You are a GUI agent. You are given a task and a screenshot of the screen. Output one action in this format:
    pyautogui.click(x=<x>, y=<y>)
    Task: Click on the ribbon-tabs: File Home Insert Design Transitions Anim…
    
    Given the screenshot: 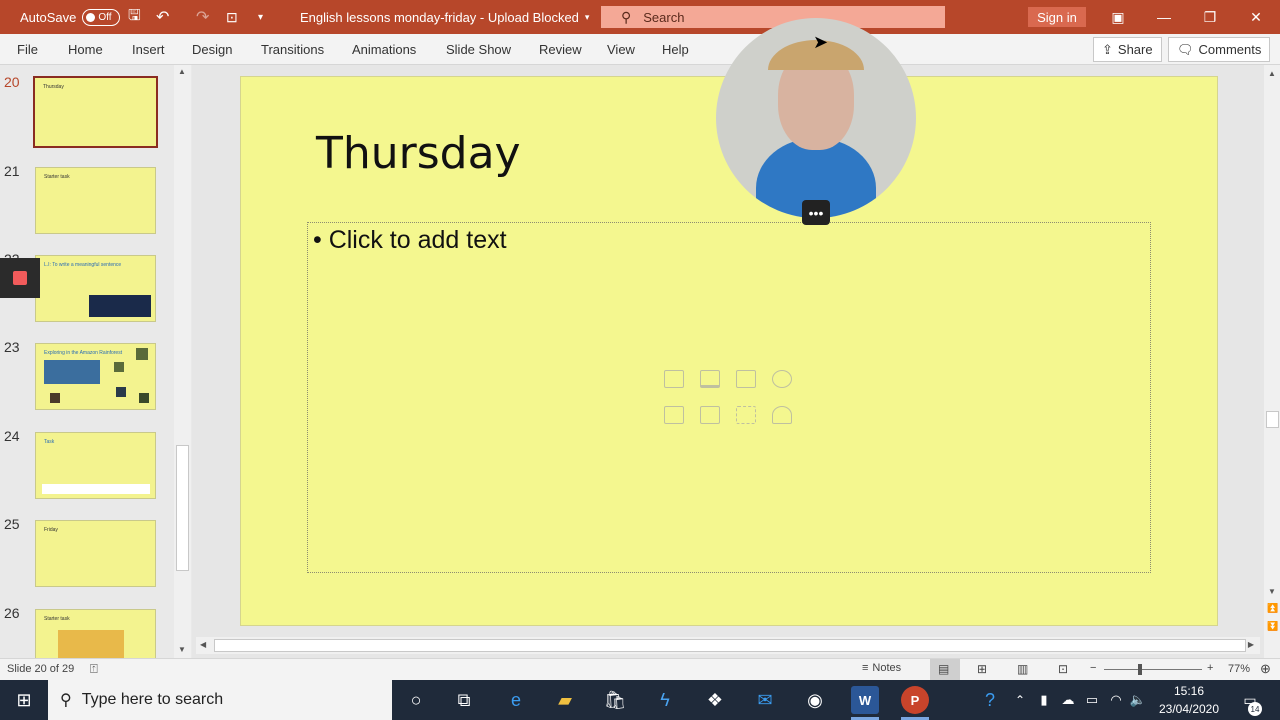 What is the action you would take?
    pyautogui.click(x=640, y=49)
    